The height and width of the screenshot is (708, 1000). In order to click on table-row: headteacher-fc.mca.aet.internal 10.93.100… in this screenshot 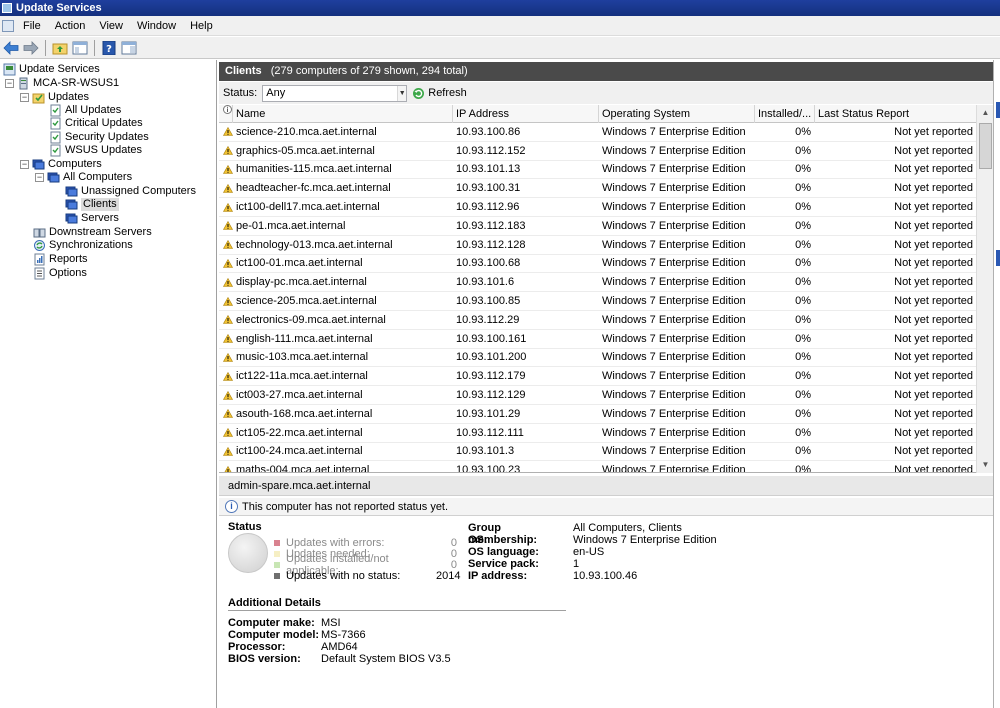, I will do `click(606, 189)`.